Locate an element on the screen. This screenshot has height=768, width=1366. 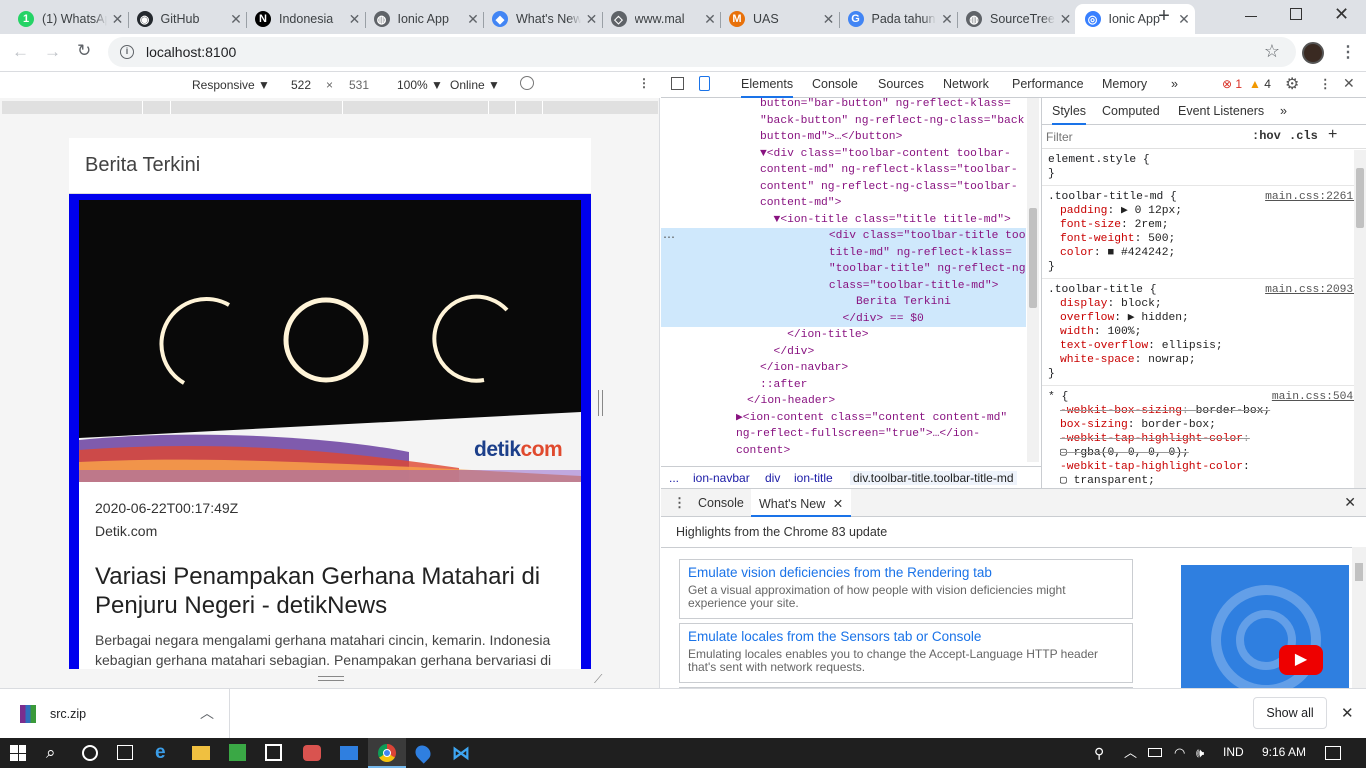
style-rule: element.style {} is located at coordinates (1204, 167).